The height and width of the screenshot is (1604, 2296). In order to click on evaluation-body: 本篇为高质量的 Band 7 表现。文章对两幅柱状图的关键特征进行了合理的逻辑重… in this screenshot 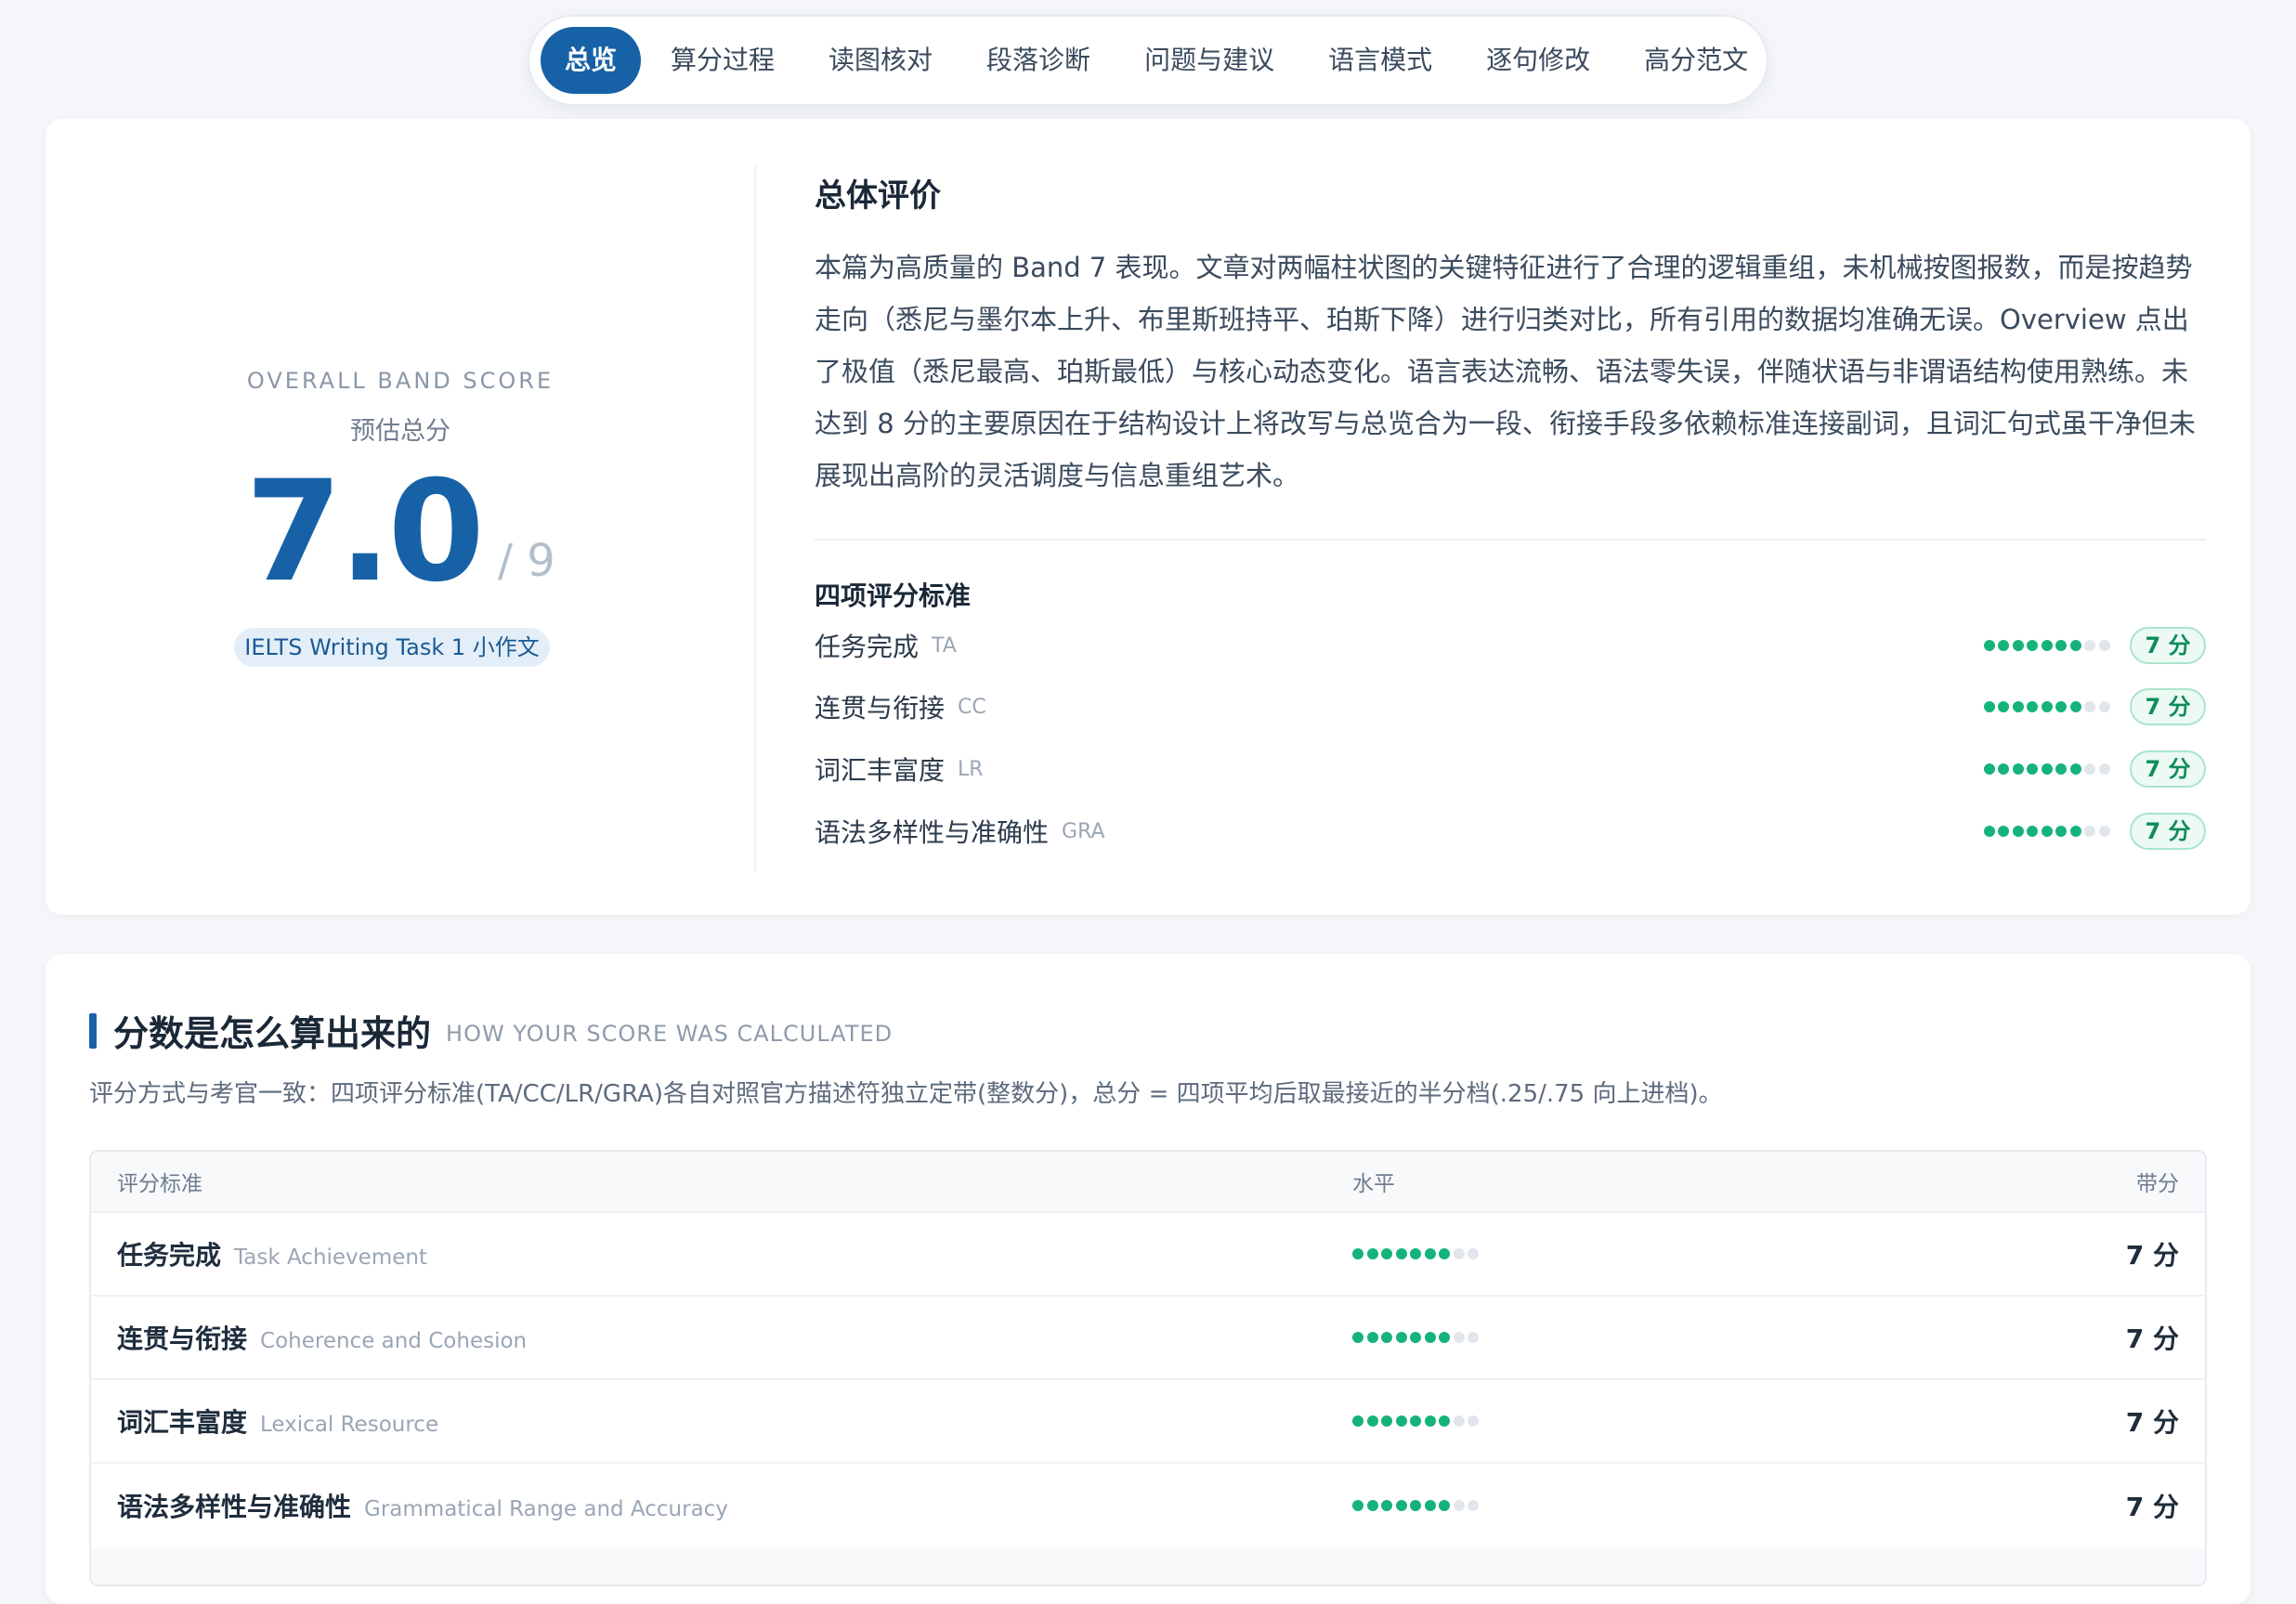, I will do `click(1505, 371)`.